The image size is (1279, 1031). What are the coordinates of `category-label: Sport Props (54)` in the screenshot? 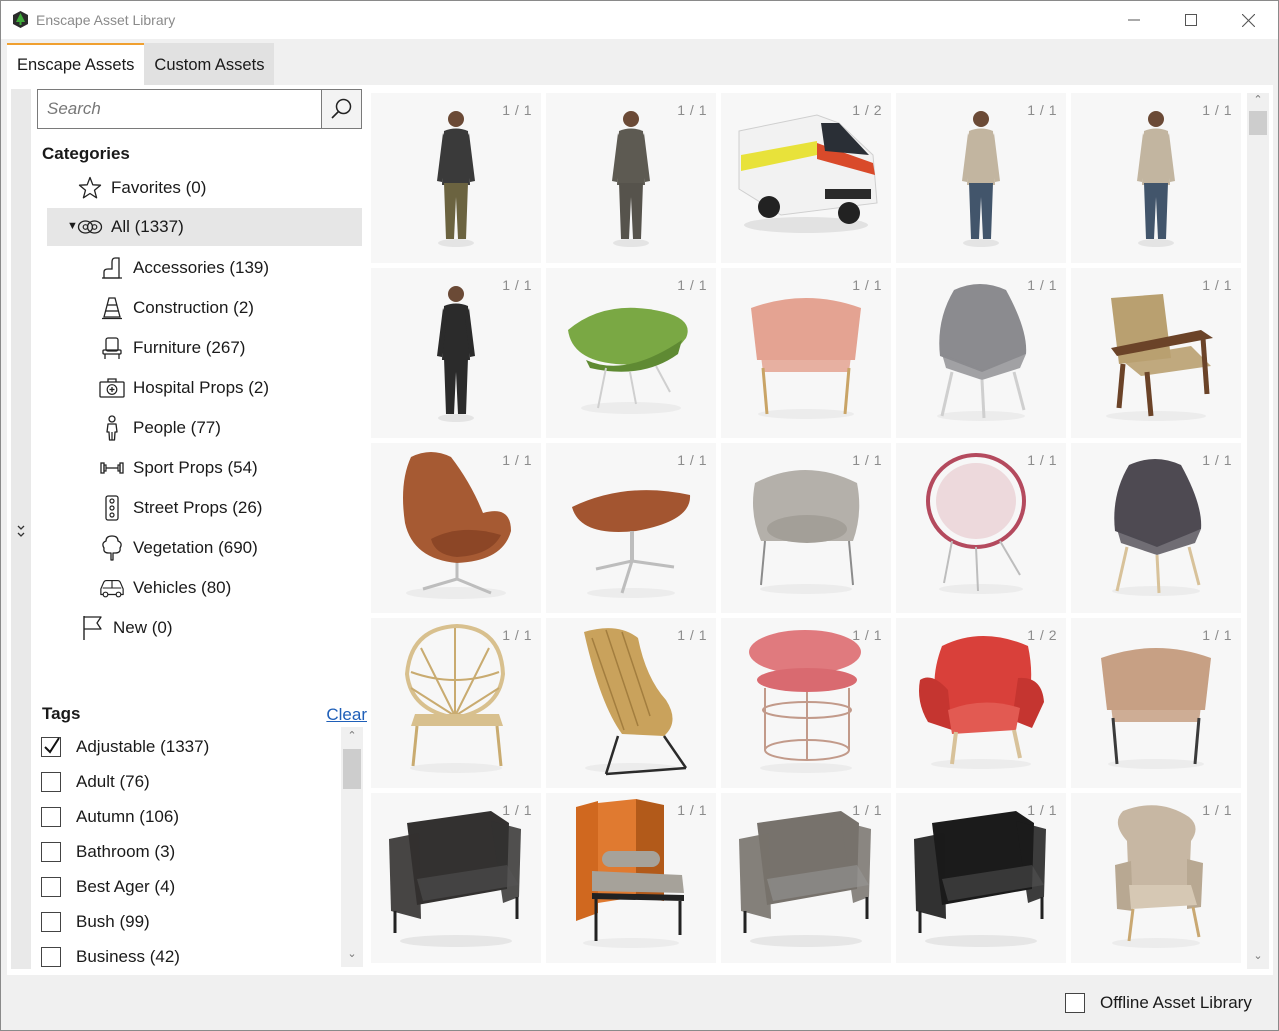 It's located at (195, 467).